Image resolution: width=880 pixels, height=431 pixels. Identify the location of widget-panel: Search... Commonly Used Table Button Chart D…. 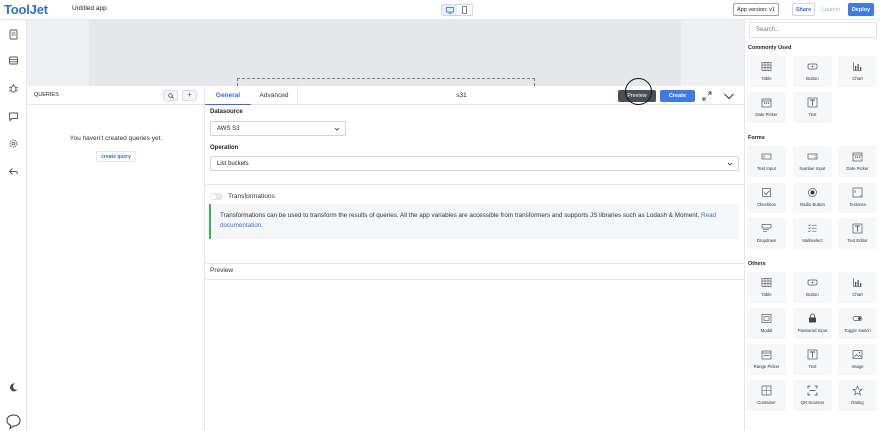
(812, 225).